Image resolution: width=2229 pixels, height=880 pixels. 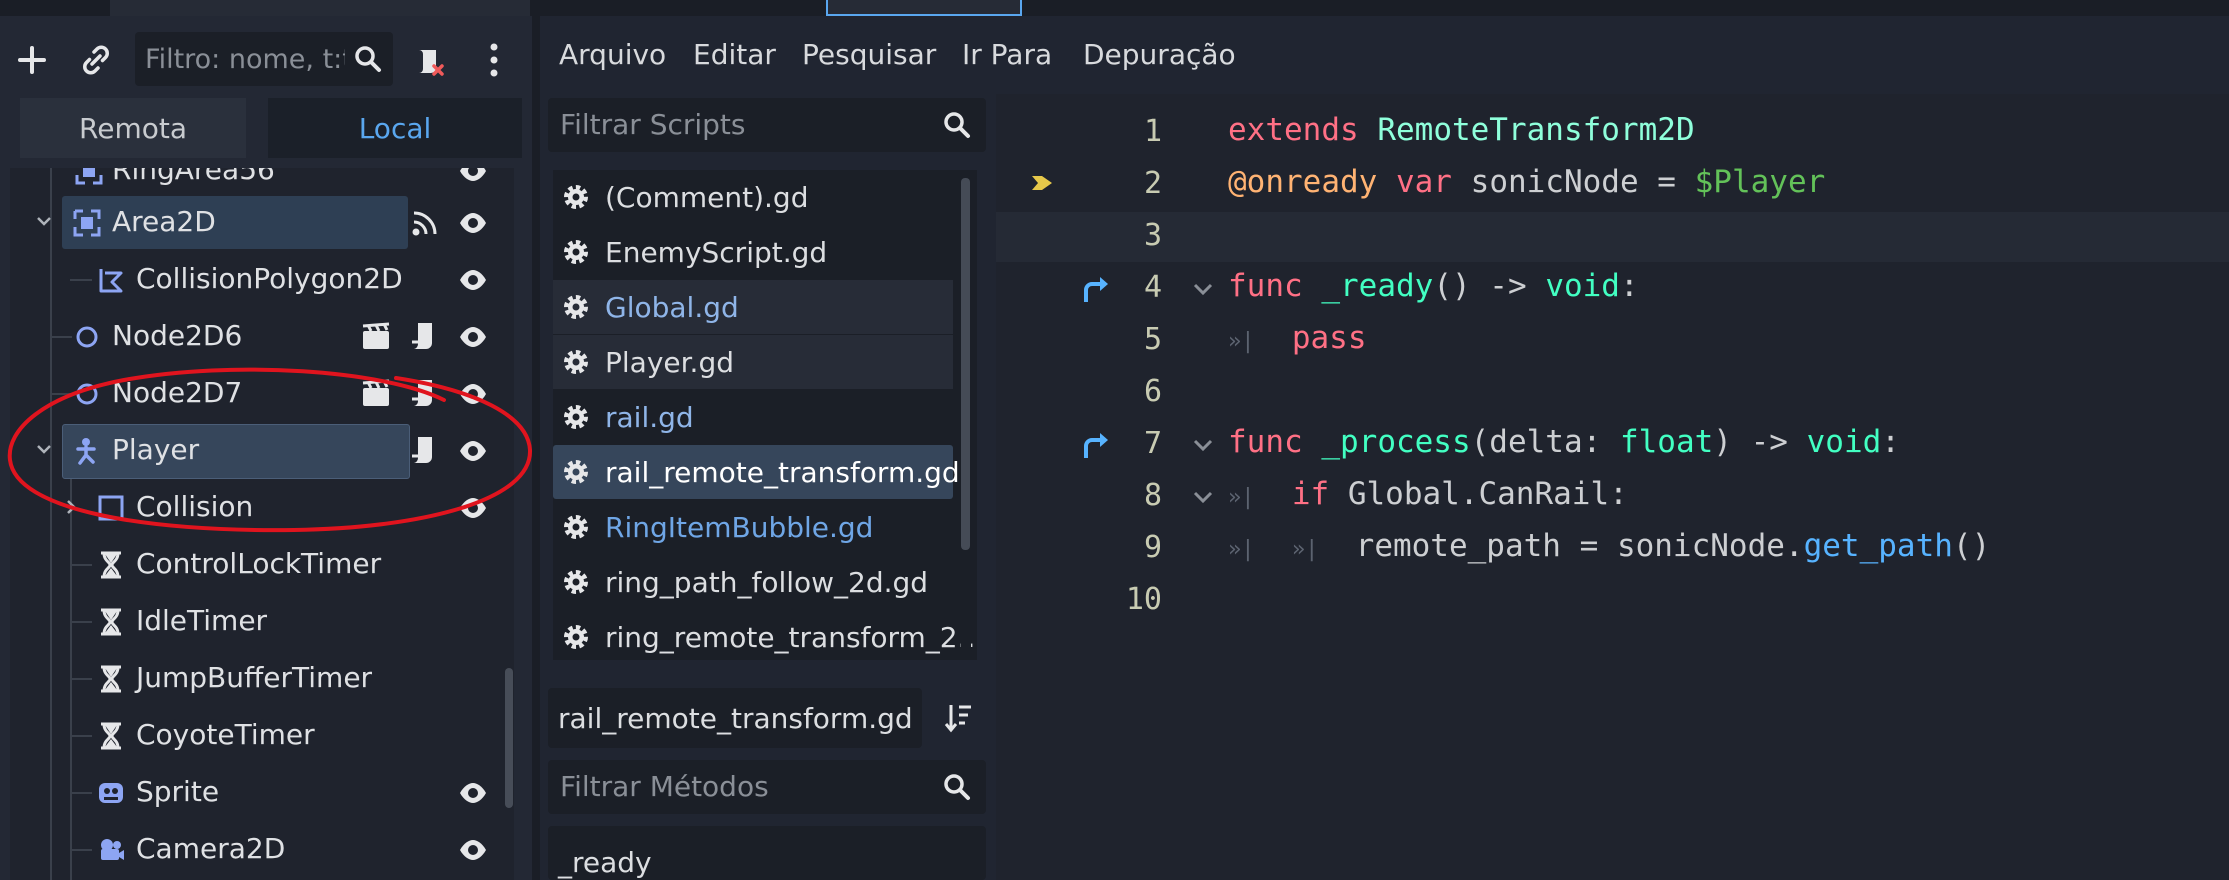 I want to click on script-item: rail.gd, so click(x=753, y=417).